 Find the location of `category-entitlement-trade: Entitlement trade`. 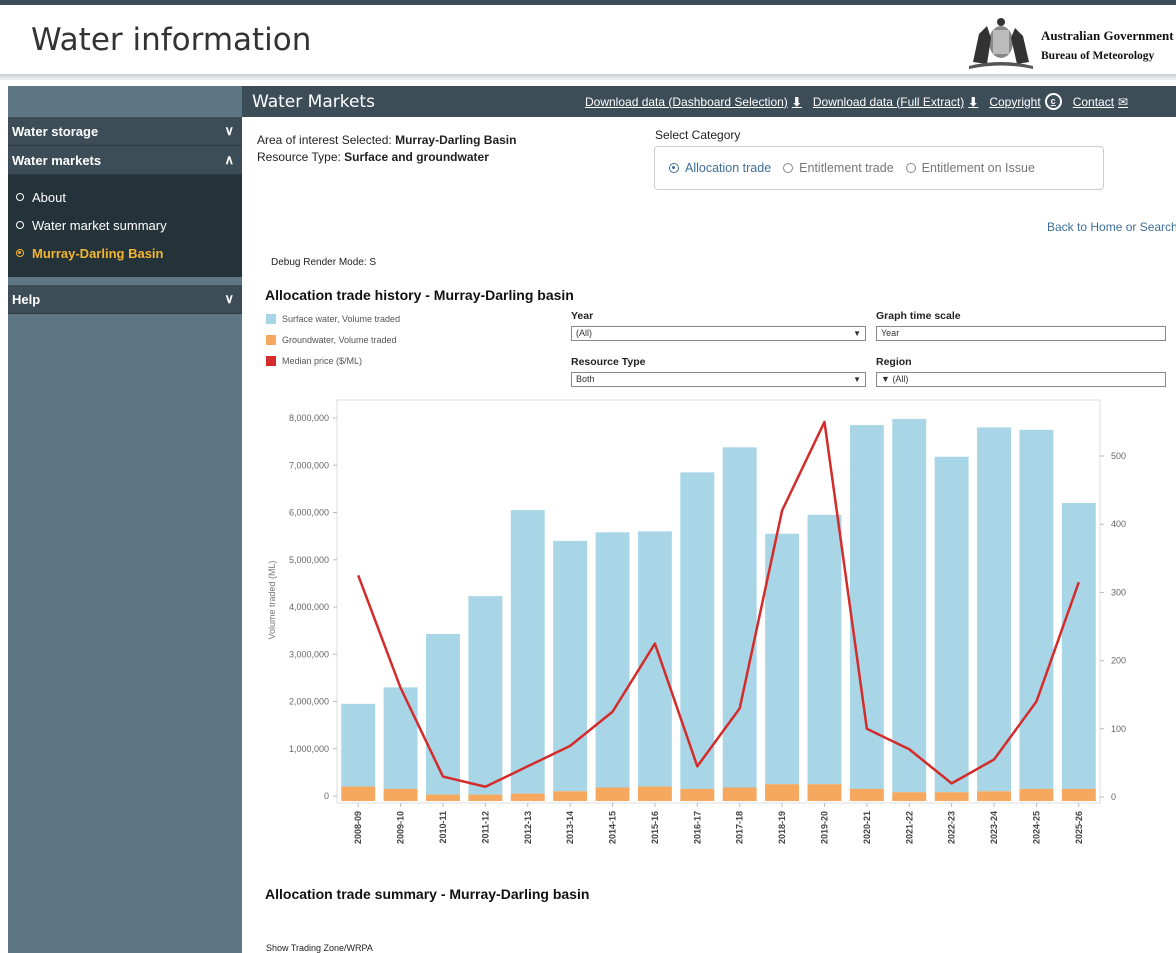

category-entitlement-trade: Entitlement trade is located at coordinates (838, 168).